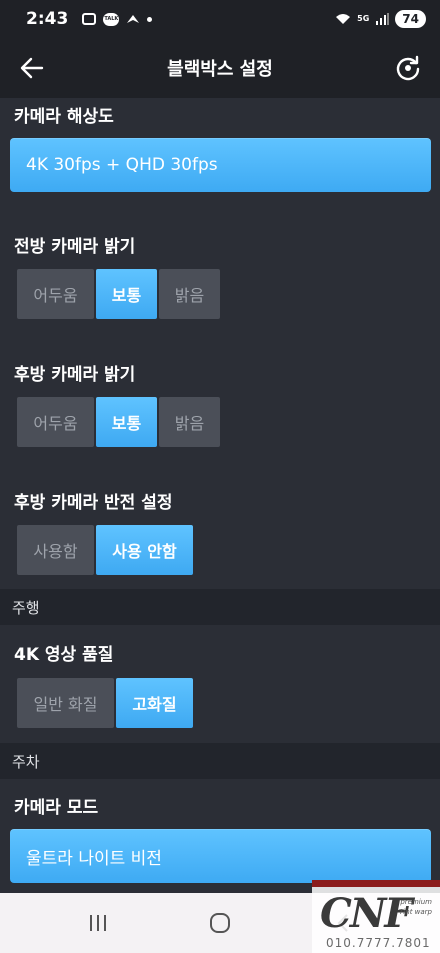  Describe the element at coordinates (408, 68) in the screenshot. I see `refresh-icon` at that location.